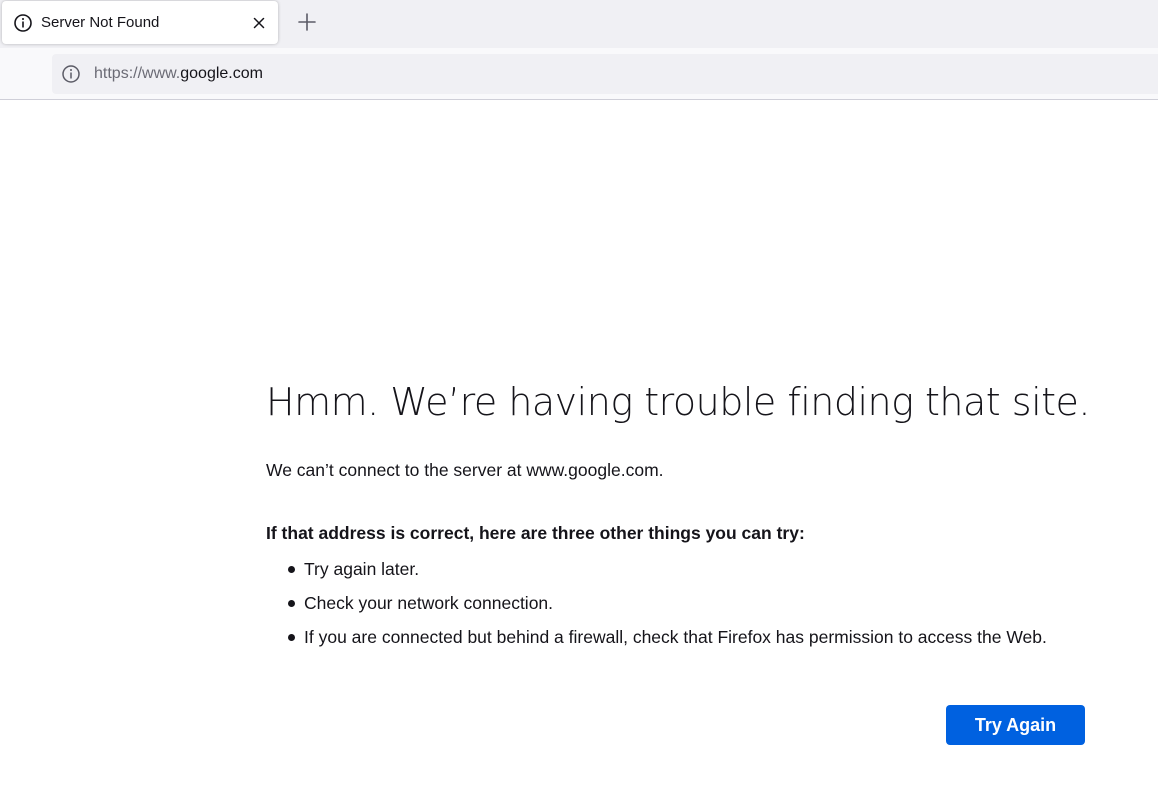 The height and width of the screenshot is (792, 1158). I want to click on list-item: Check your network connection., so click(696, 603).